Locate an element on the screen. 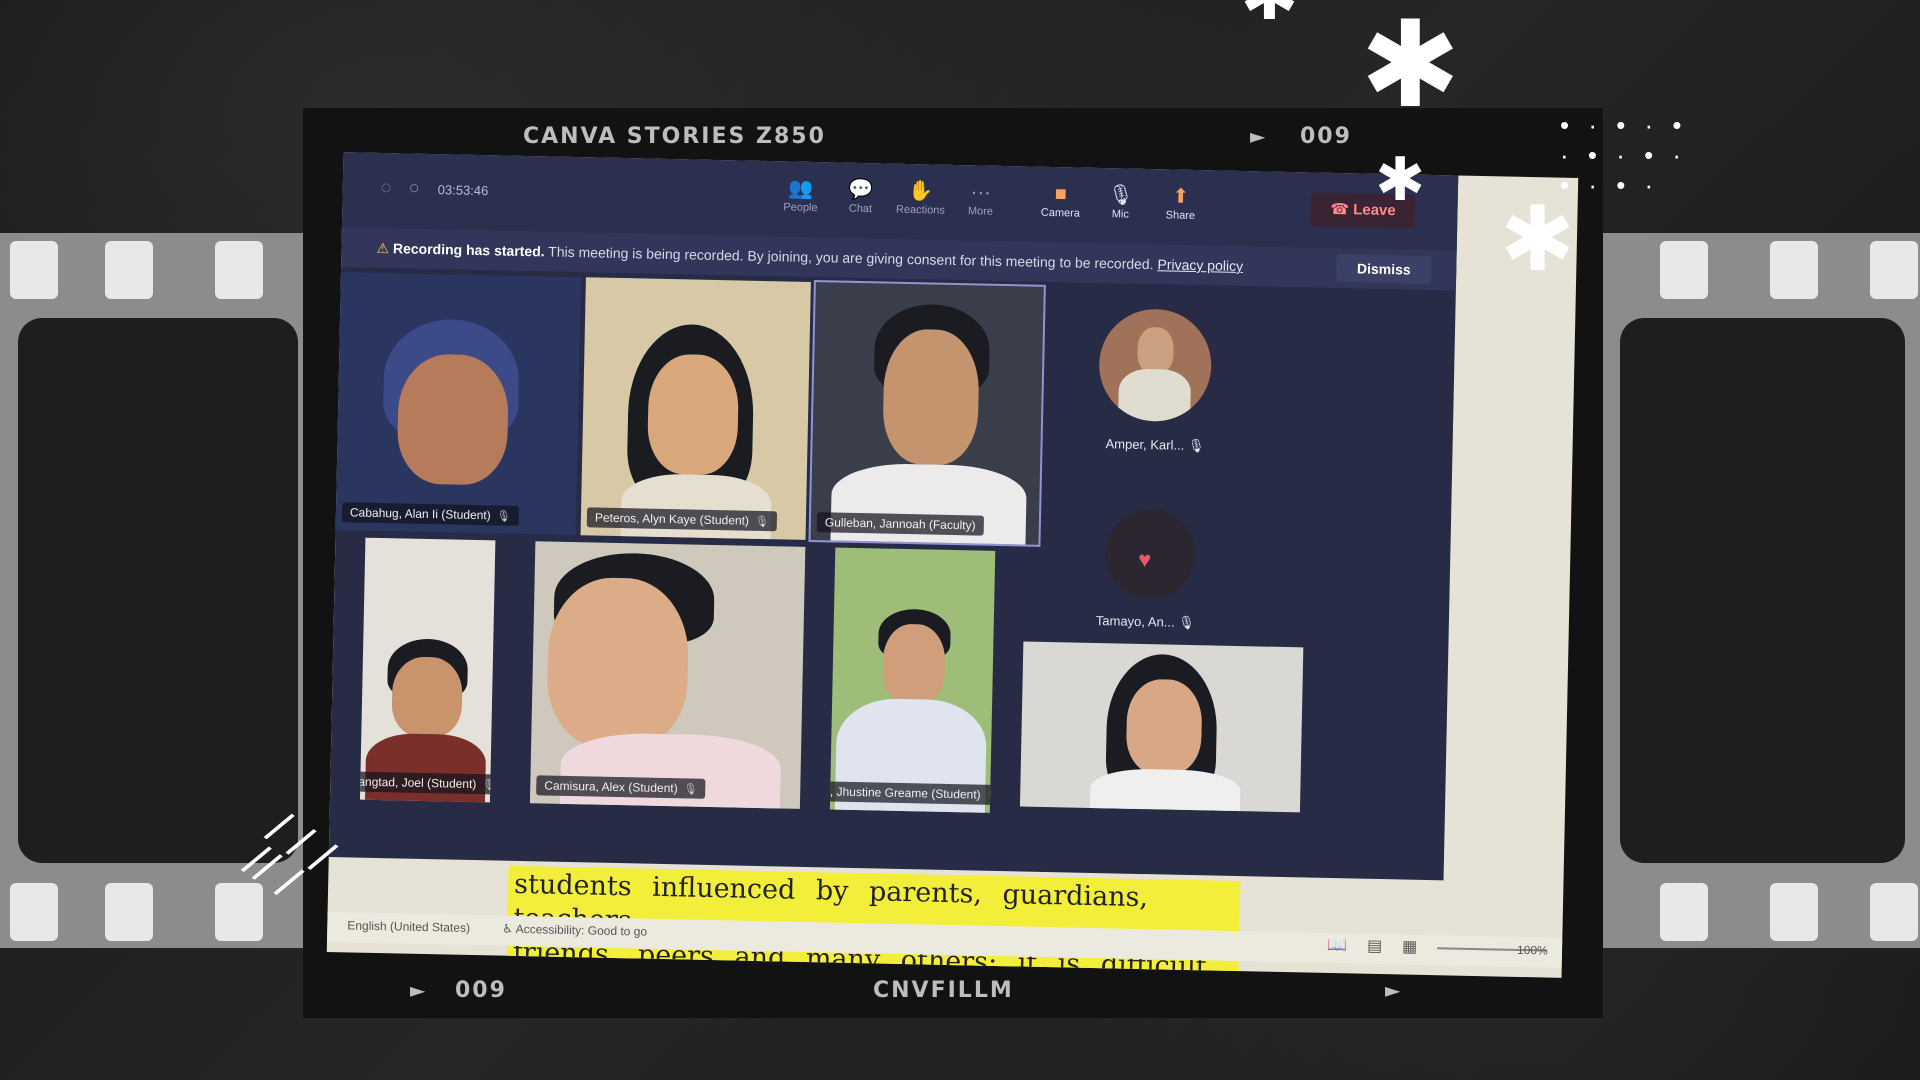  video-tile: Camisura, Alex (Student) 🎙 is located at coordinates (667, 675).